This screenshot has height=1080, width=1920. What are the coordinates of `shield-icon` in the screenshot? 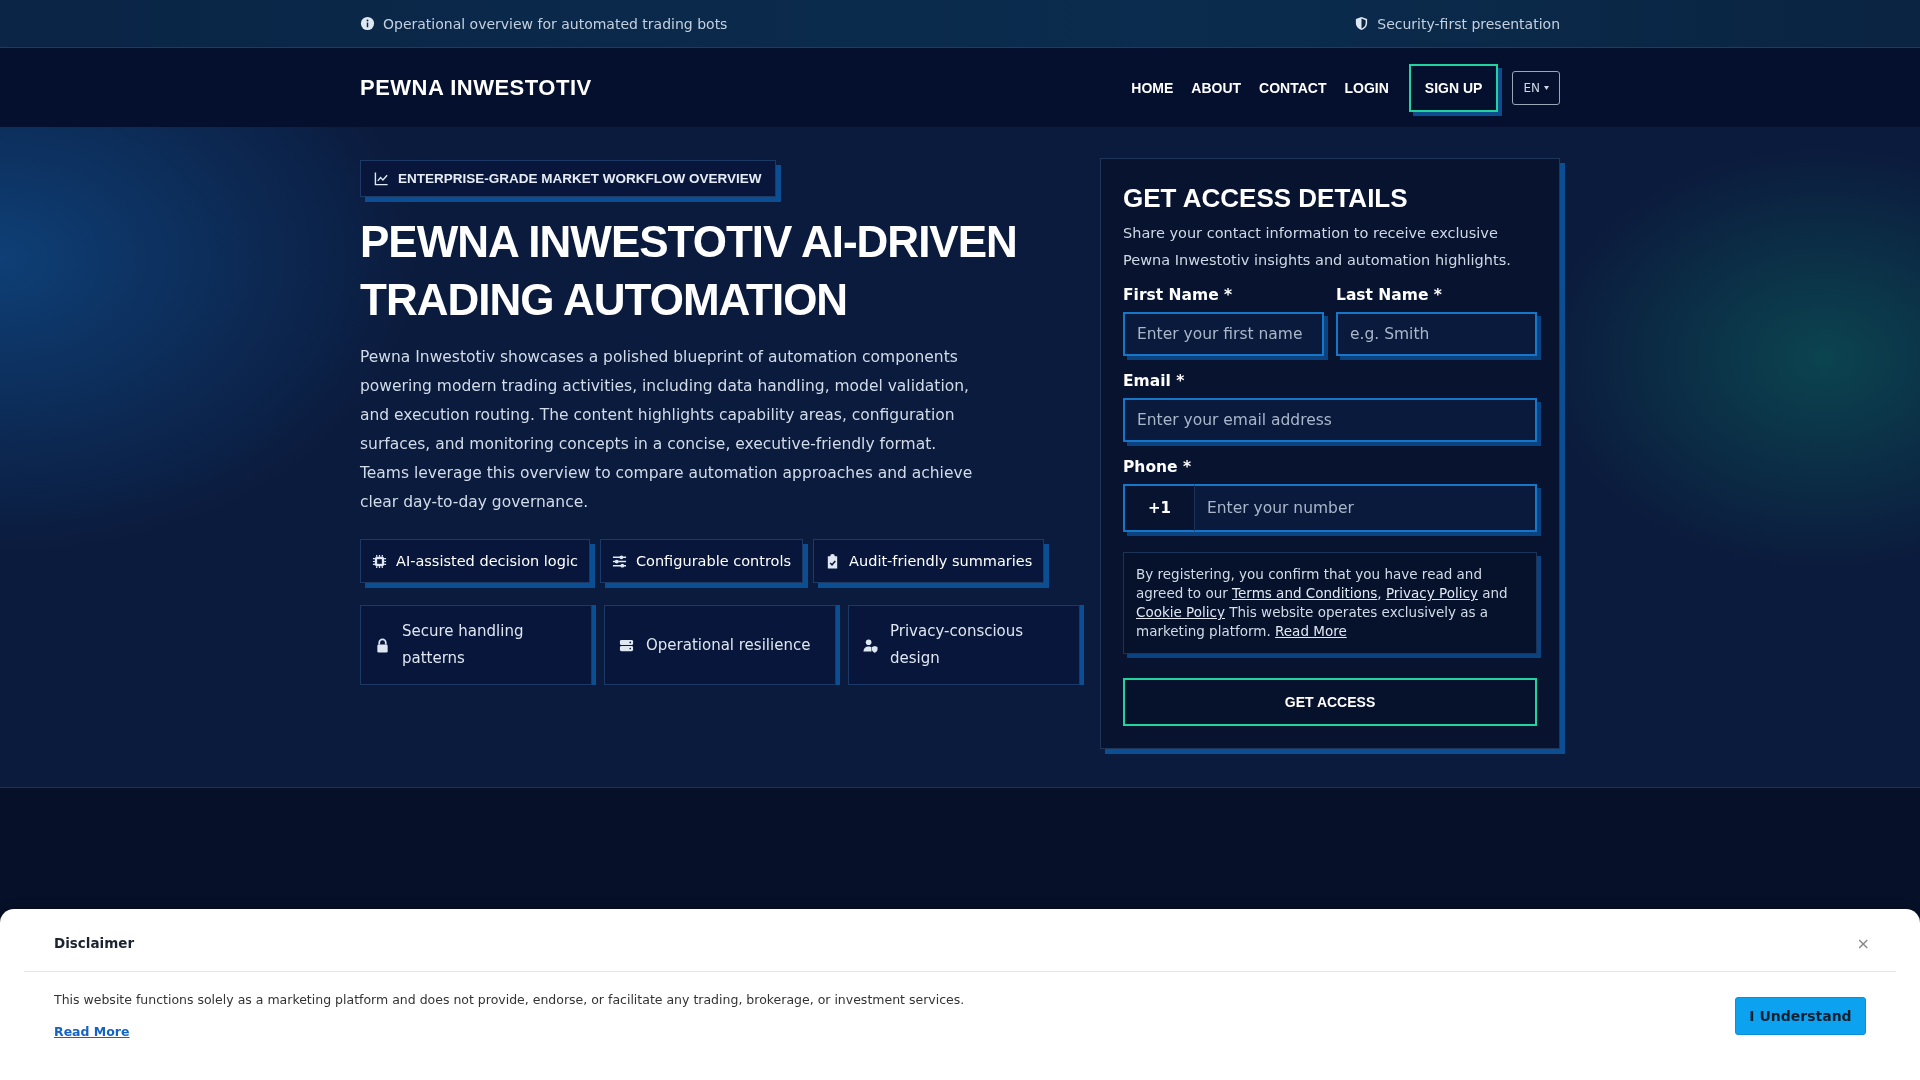 It's located at (1362, 23).